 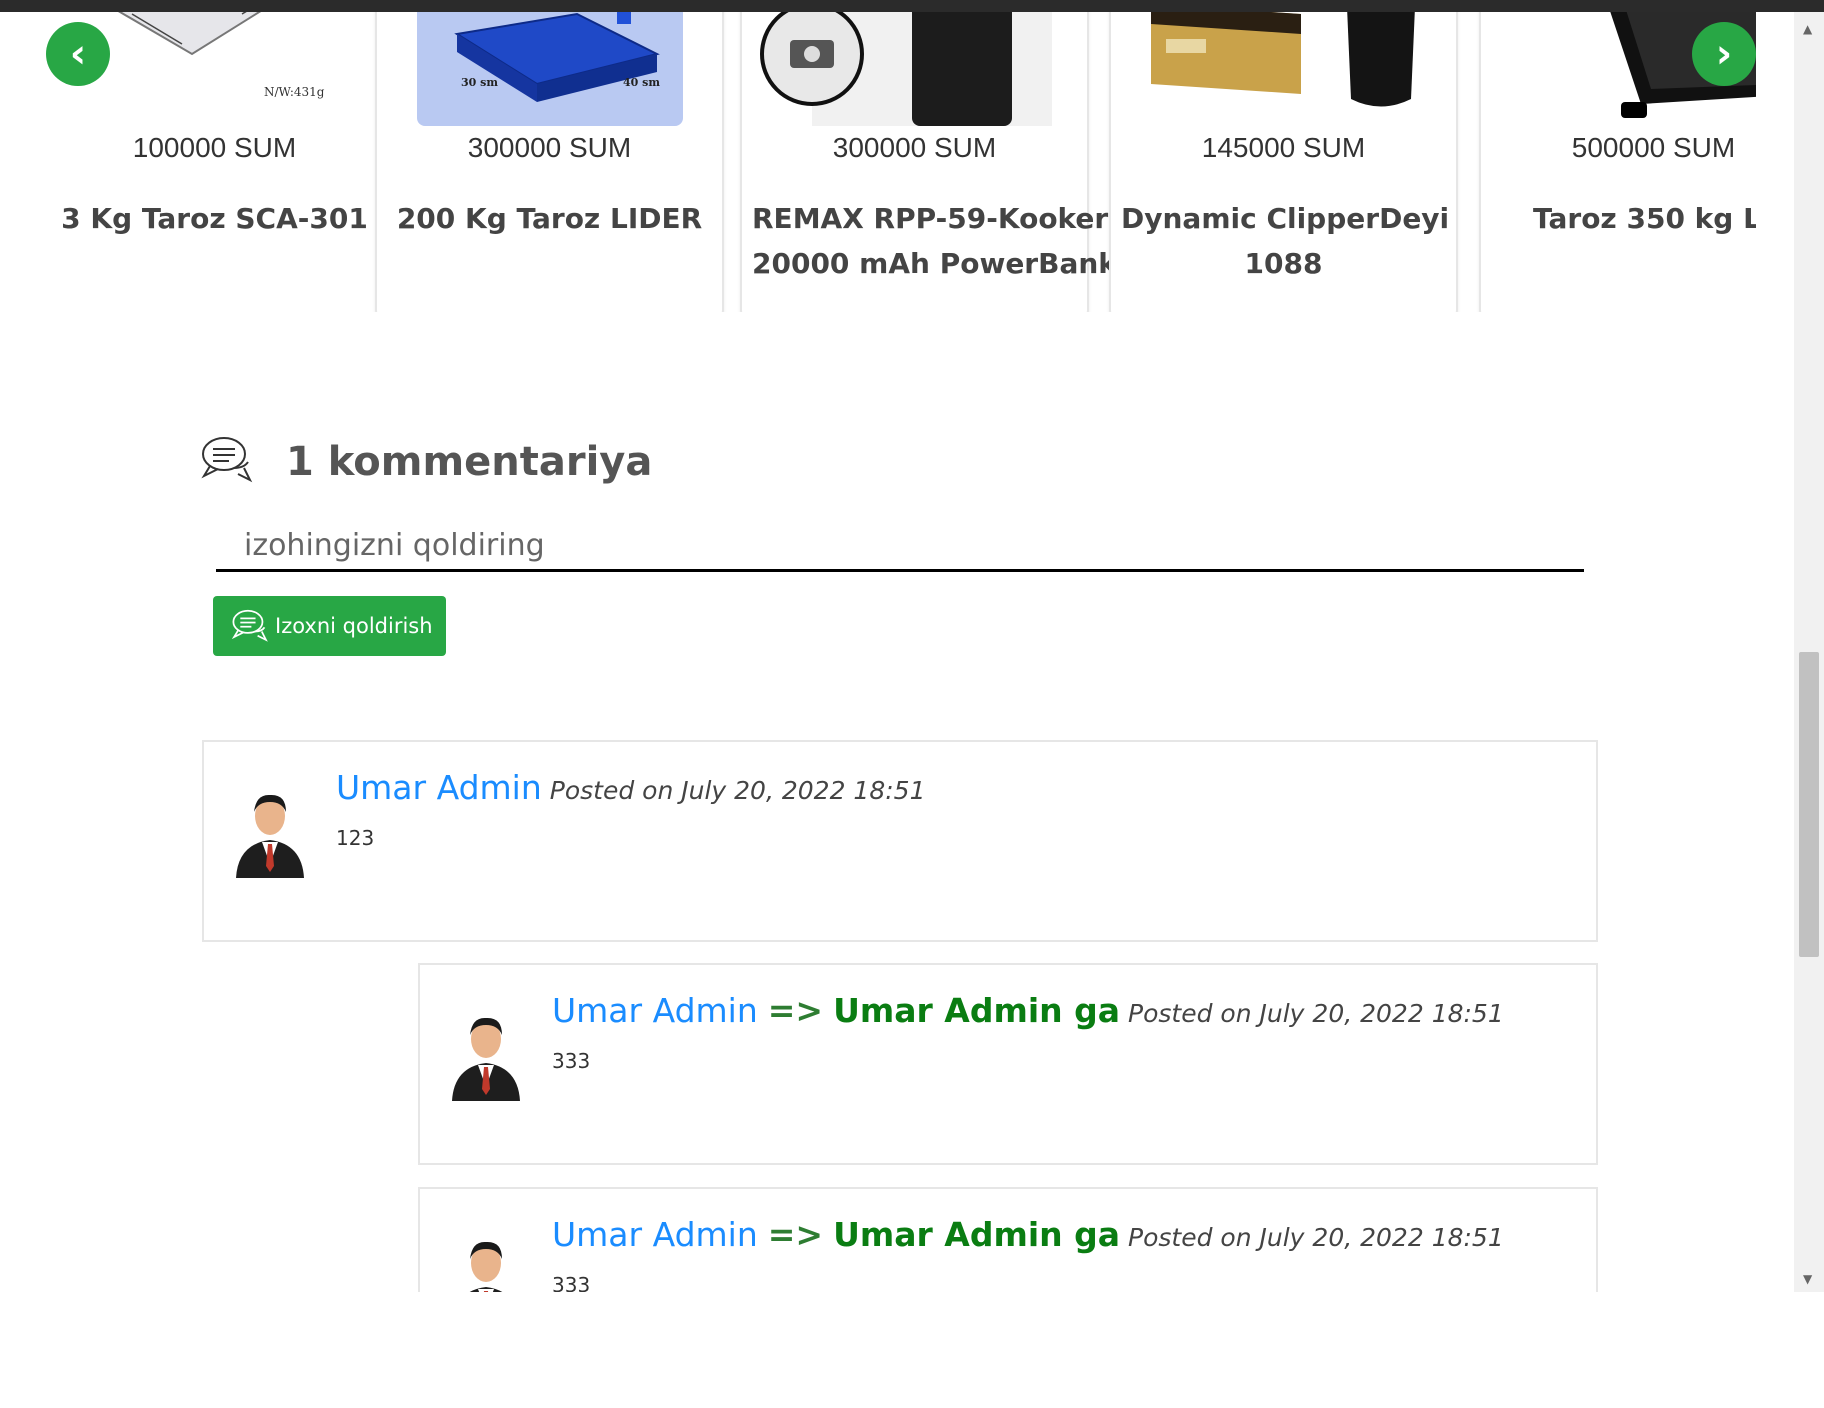 What do you see at coordinates (354, 626) in the screenshot?
I see `submit-comment-label: Izoxni qoldirish` at bounding box center [354, 626].